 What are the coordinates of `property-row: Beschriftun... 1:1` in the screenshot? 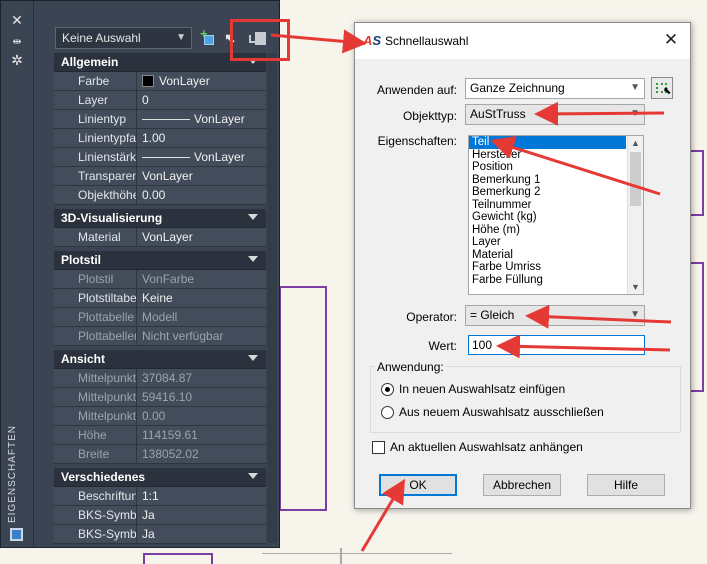 It's located at (160, 496).